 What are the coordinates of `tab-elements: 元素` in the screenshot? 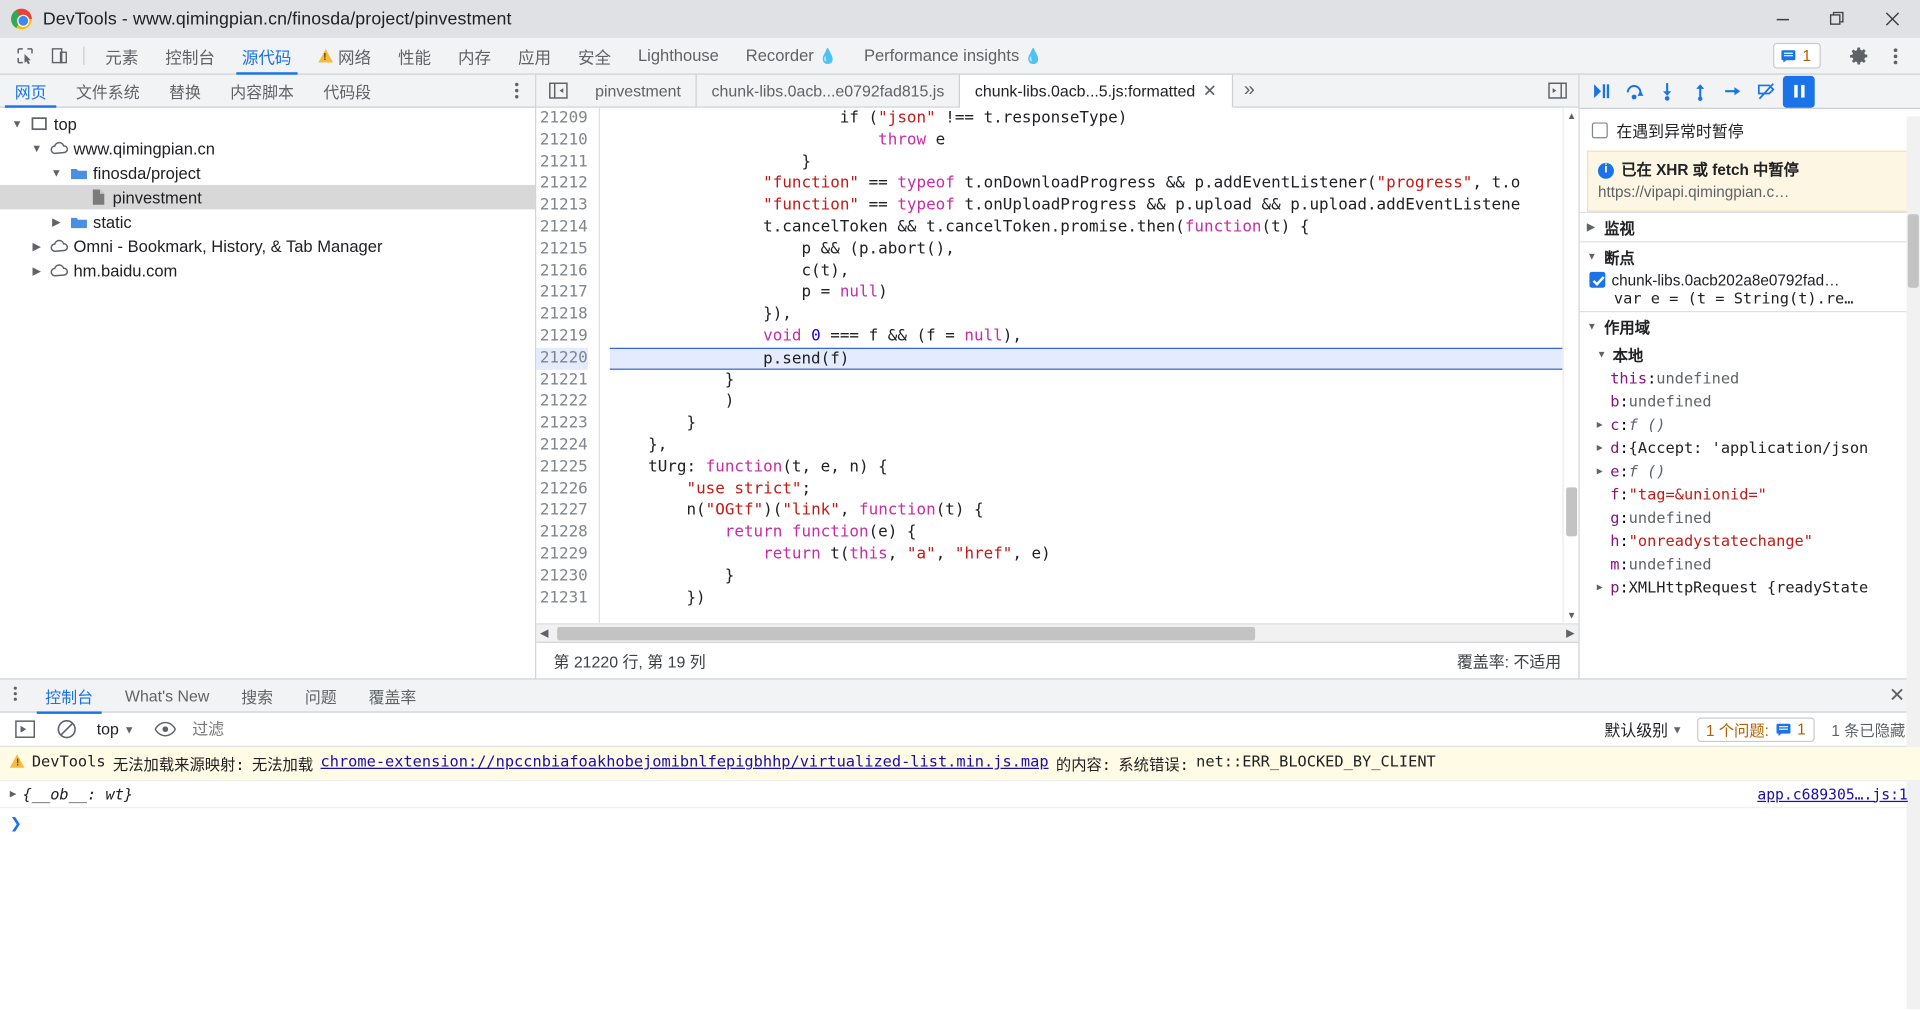 It's located at (122, 56).